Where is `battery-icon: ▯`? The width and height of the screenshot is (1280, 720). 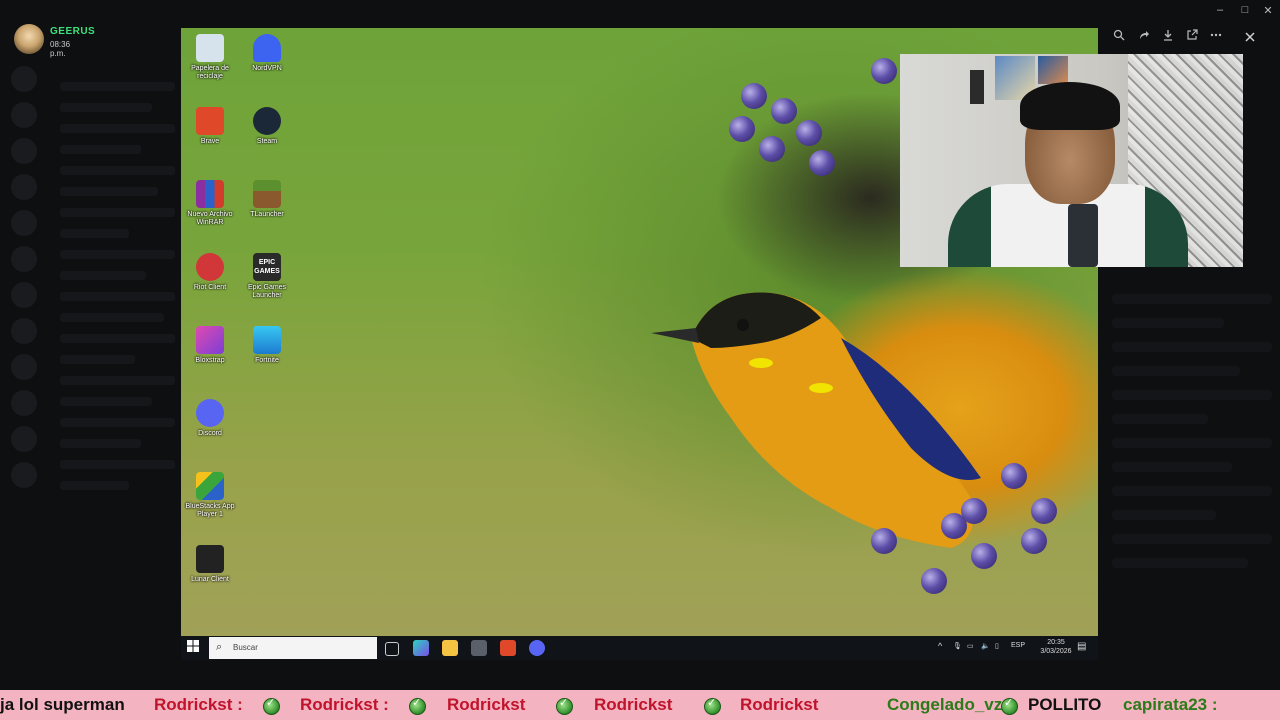
battery-icon: ▯ is located at coordinates (997, 646).